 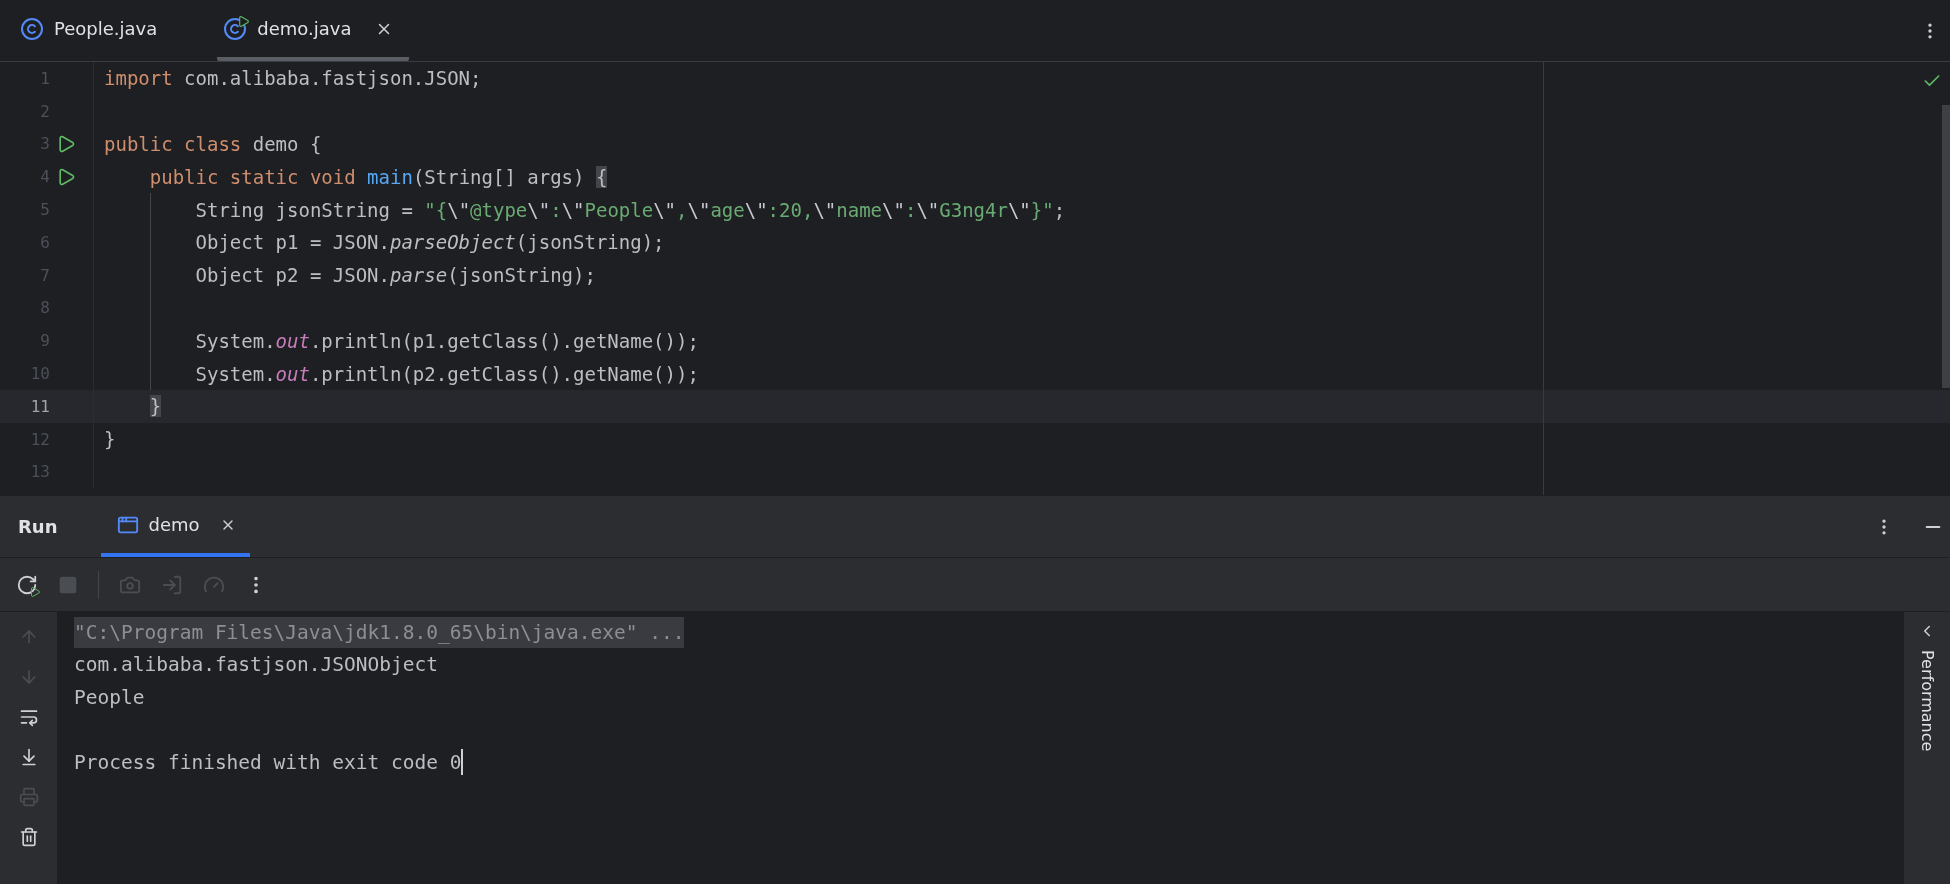 I want to click on console-output: com.alibaba.fastjson.JSONObject, so click(x=256, y=665).